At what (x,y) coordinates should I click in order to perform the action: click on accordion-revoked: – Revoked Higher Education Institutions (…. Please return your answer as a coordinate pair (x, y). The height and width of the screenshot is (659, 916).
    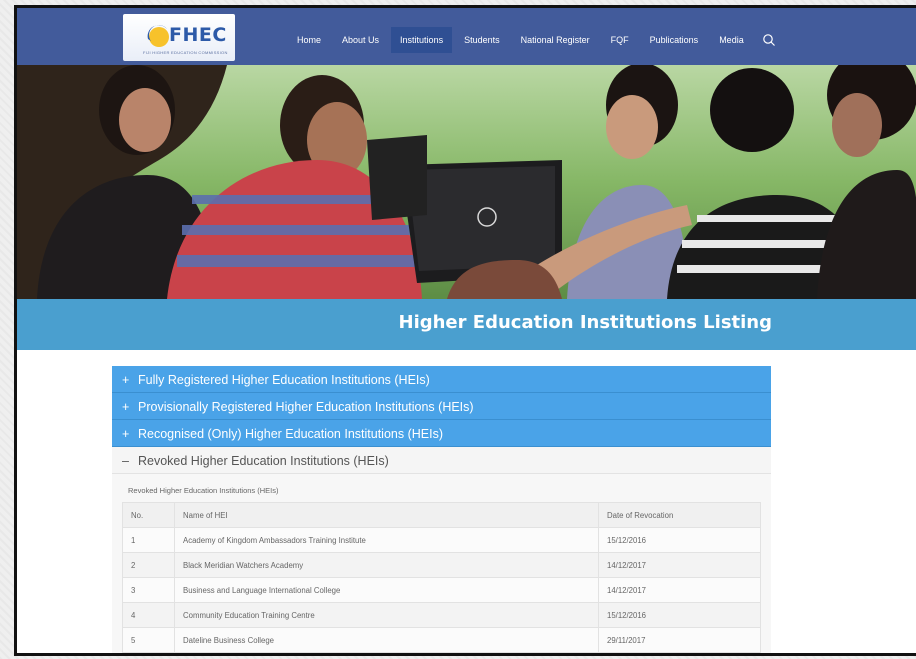
    Looking at the image, I should click on (441, 460).